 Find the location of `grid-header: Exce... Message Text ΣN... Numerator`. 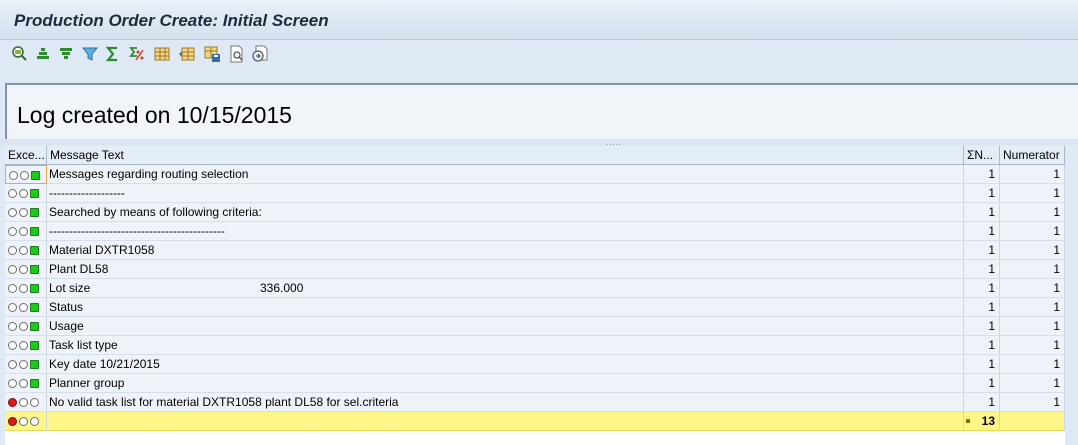

grid-header: Exce... Message Text ΣN... Numerator is located at coordinates (535, 155).